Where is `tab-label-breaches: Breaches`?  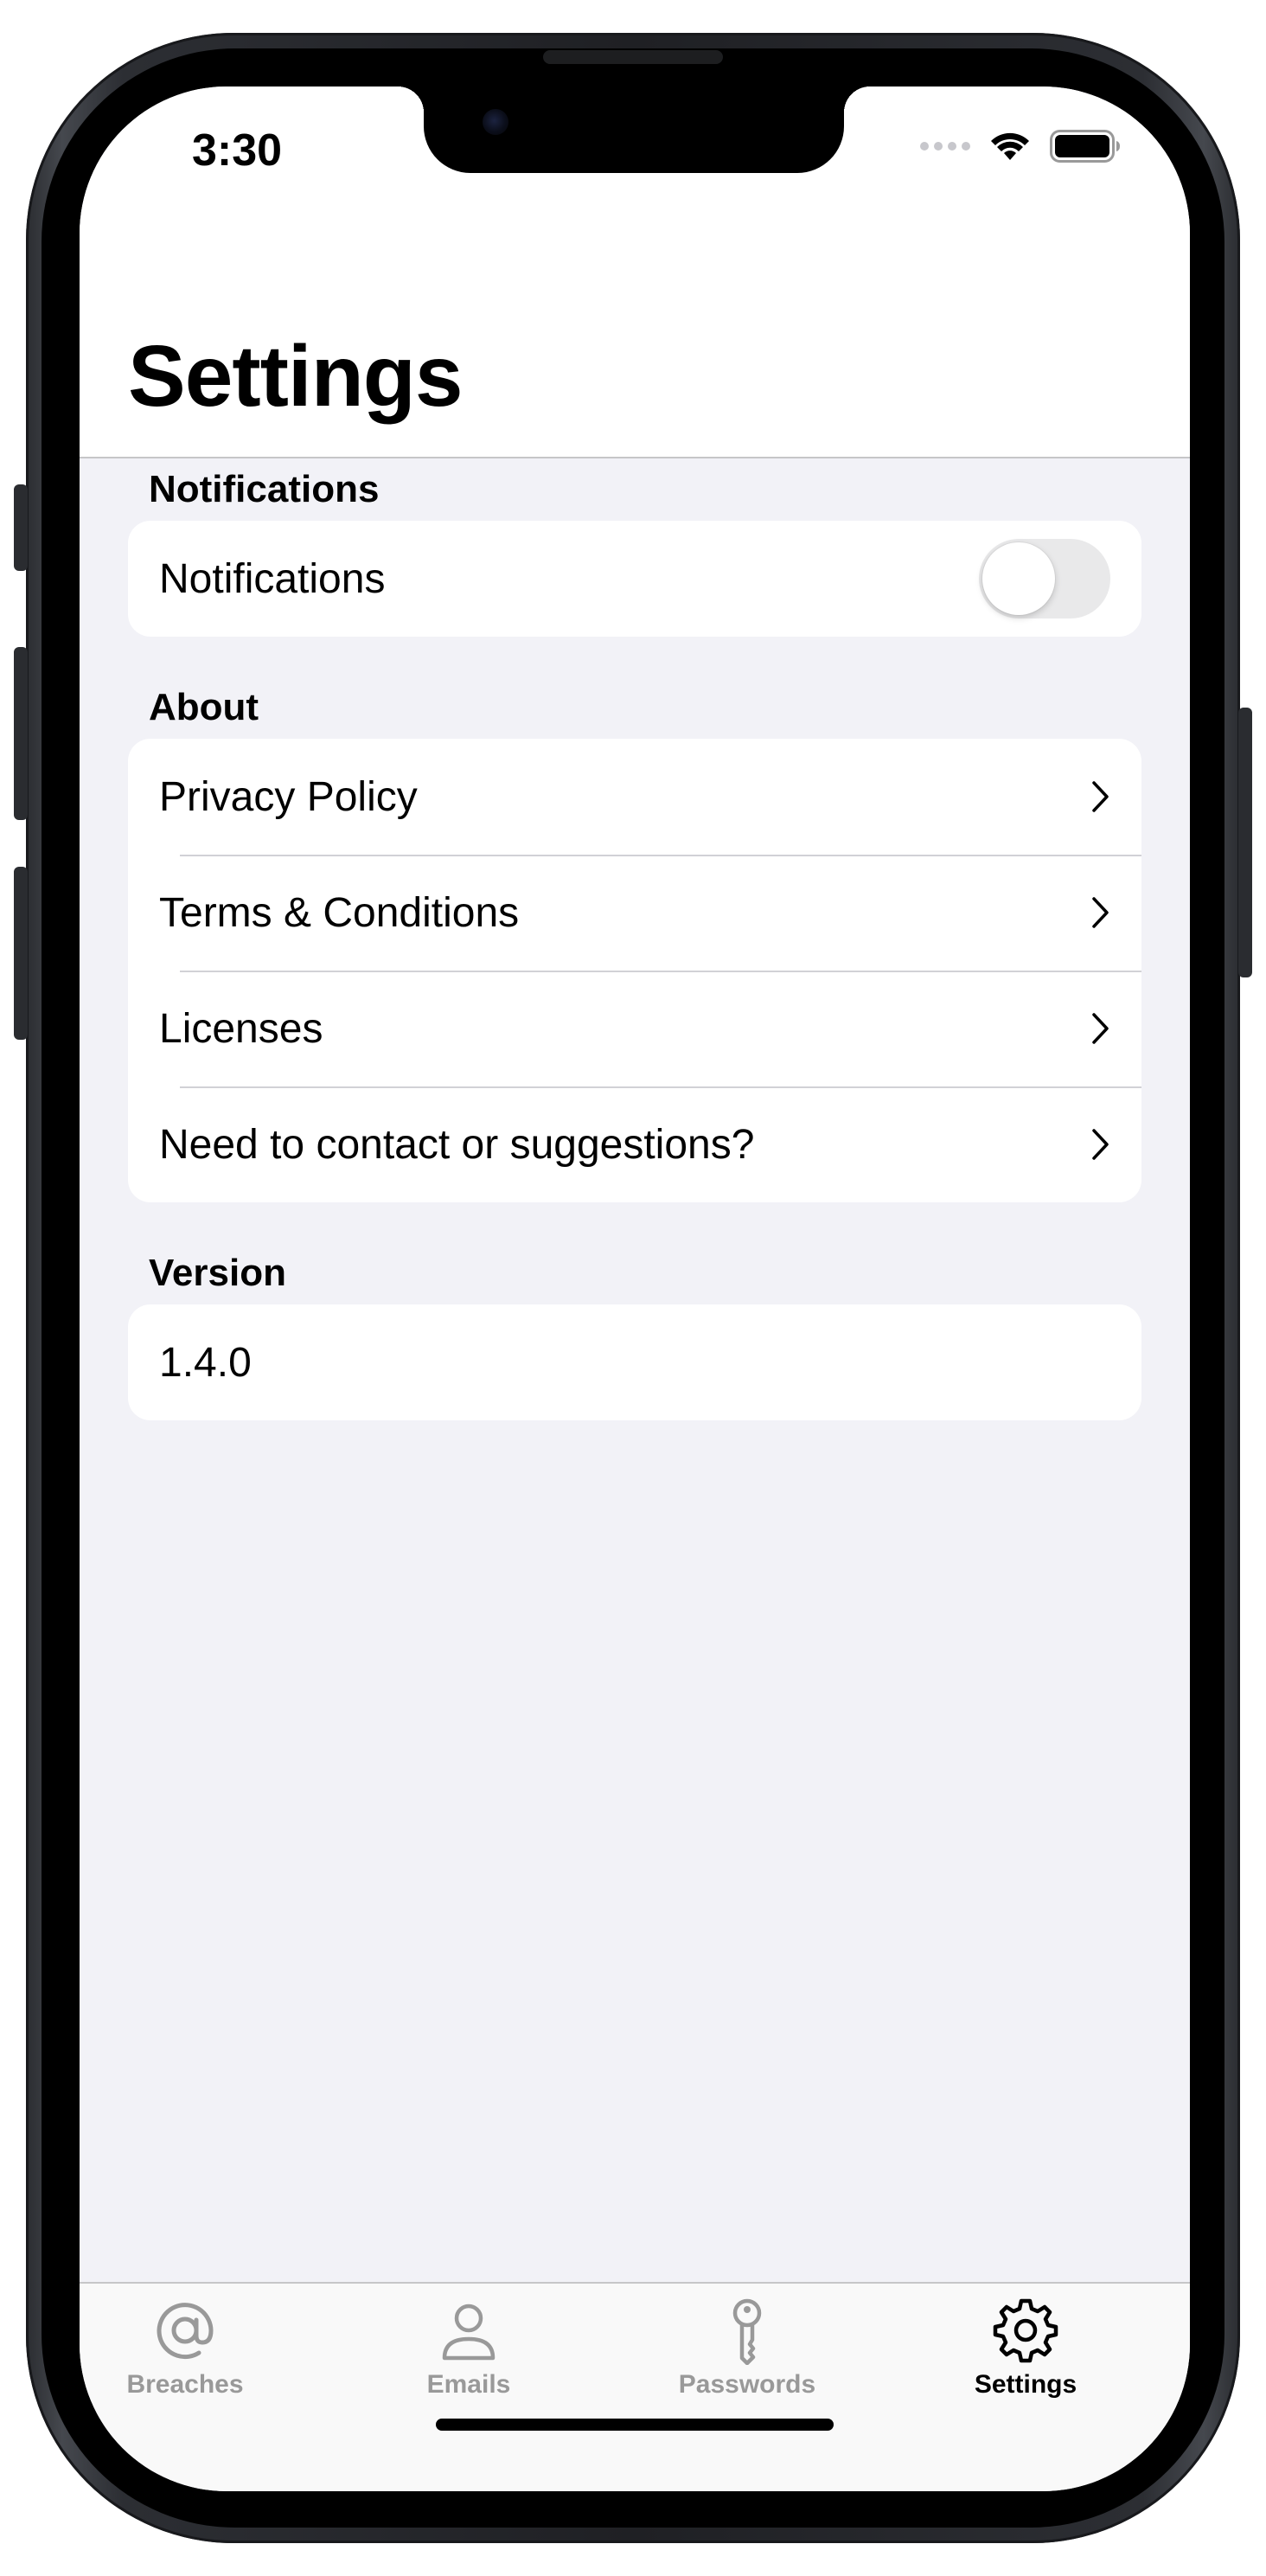 tab-label-breaches: Breaches is located at coordinates (185, 2384).